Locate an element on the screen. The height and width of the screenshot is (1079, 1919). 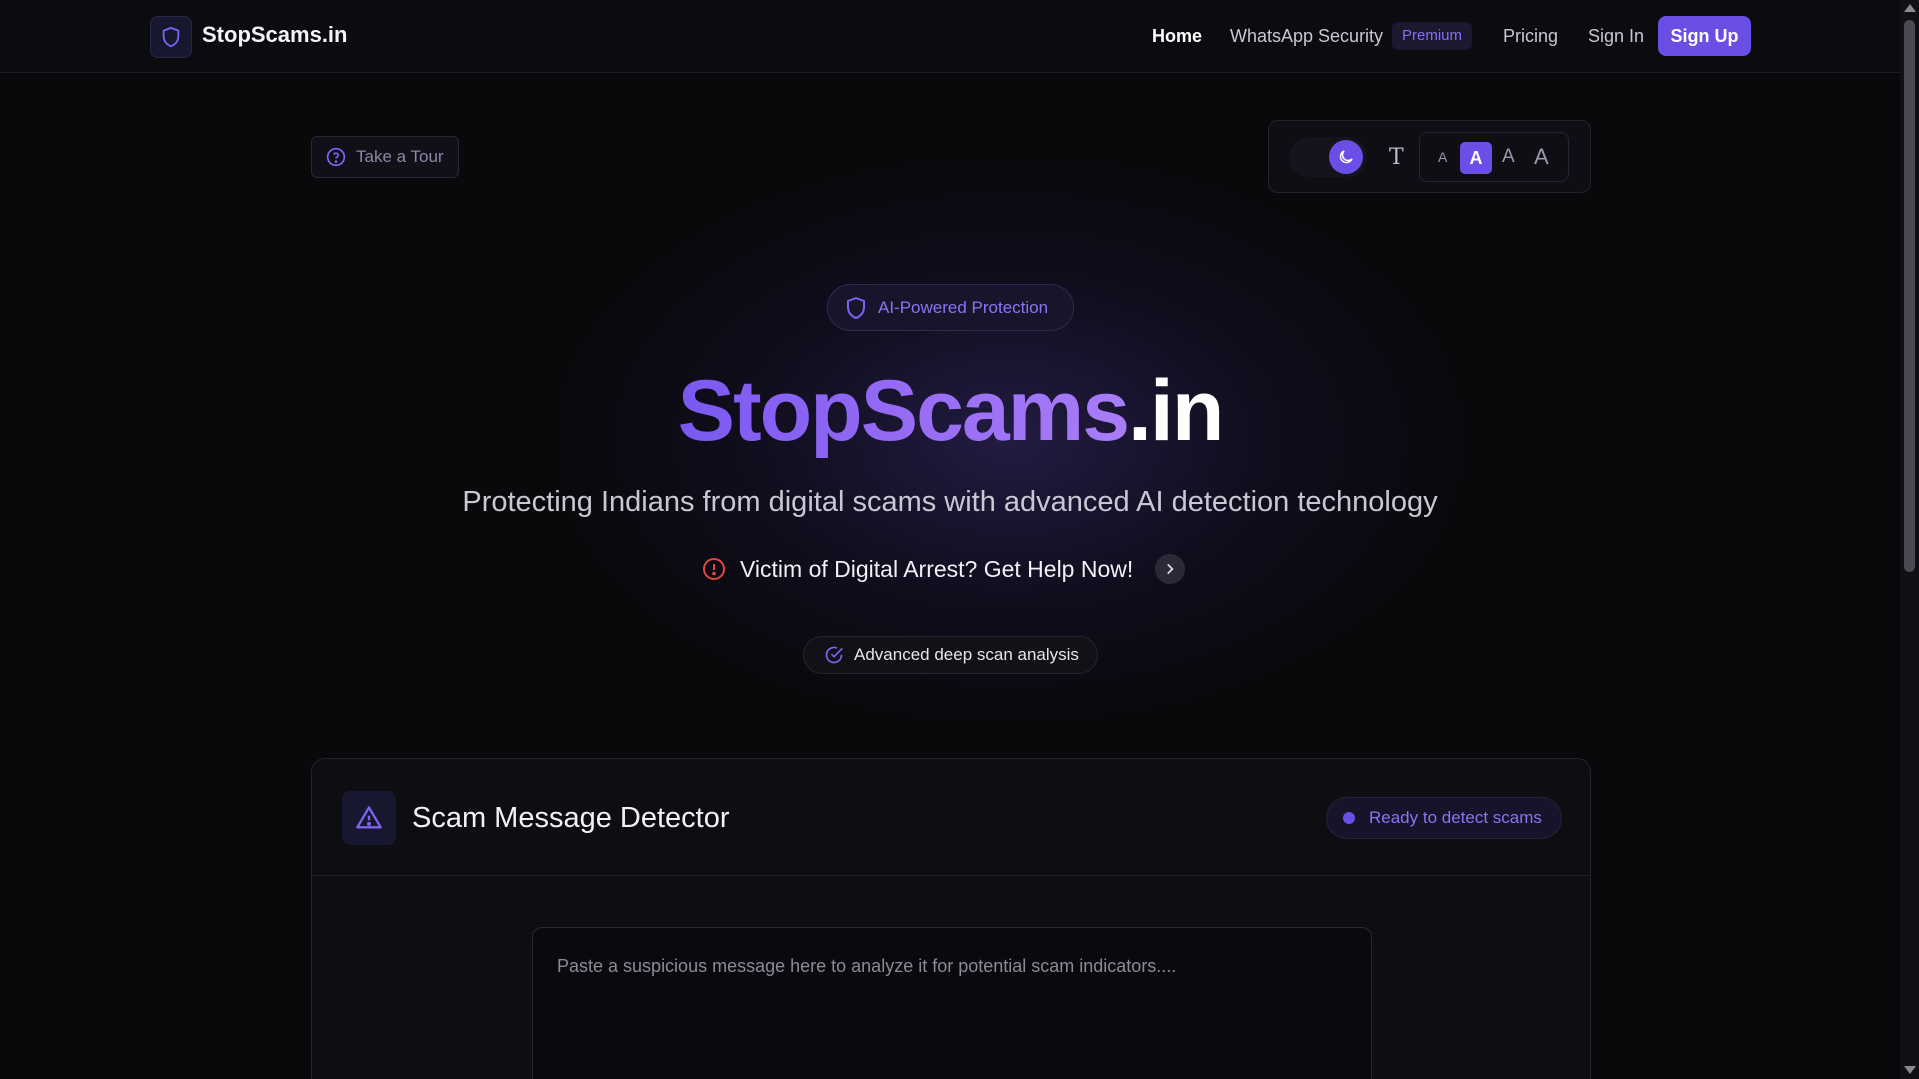
font-size-selector: A A A A is located at coordinates (1494, 157).